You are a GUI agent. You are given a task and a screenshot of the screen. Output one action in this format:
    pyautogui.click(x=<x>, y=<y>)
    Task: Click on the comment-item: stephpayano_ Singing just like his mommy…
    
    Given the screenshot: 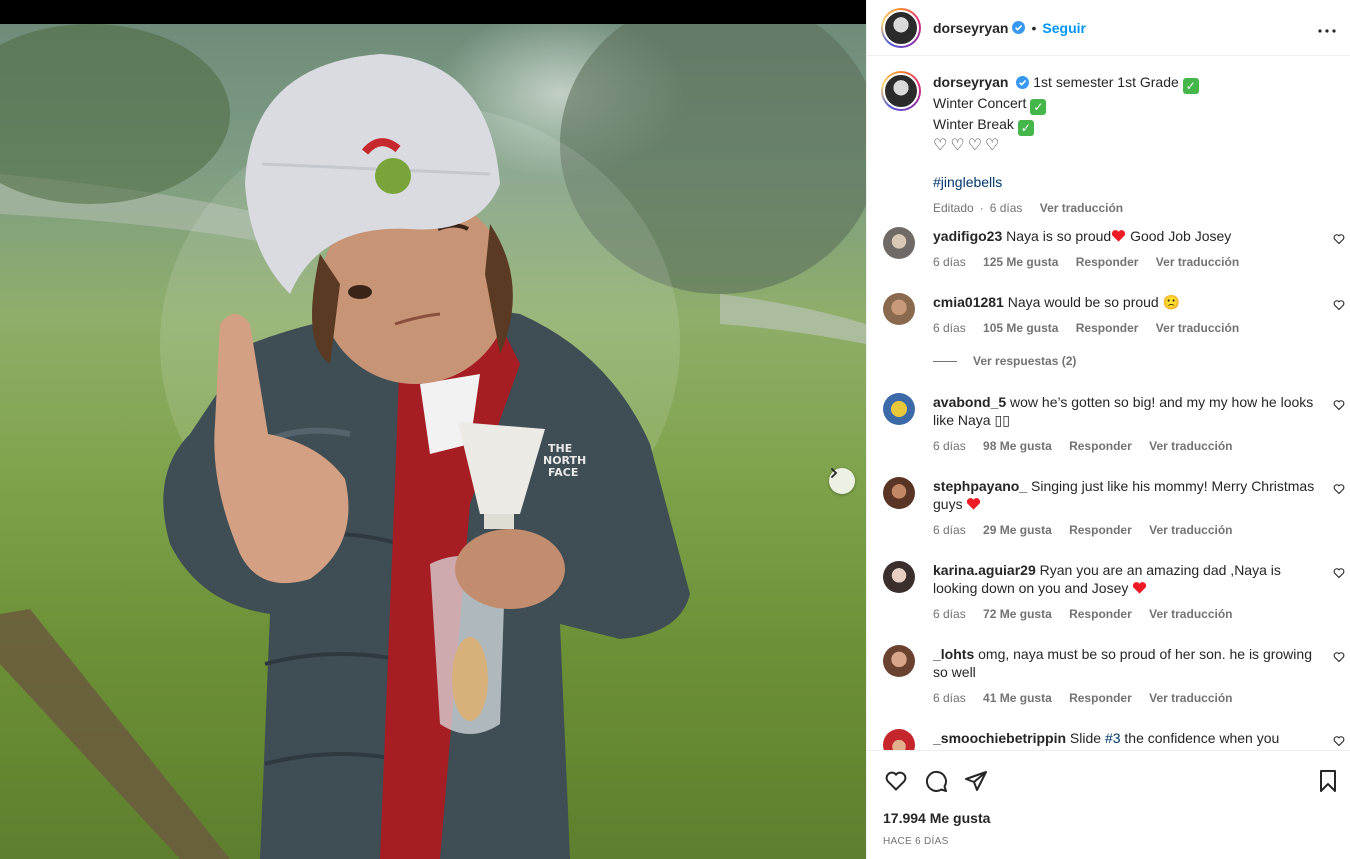 What is the action you would take?
    pyautogui.click(x=1113, y=508)
    